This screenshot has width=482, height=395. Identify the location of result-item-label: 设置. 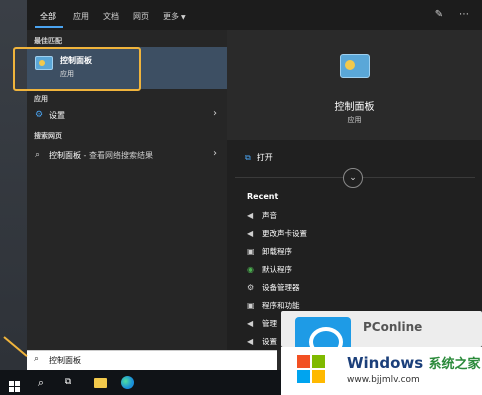
(57, 115).